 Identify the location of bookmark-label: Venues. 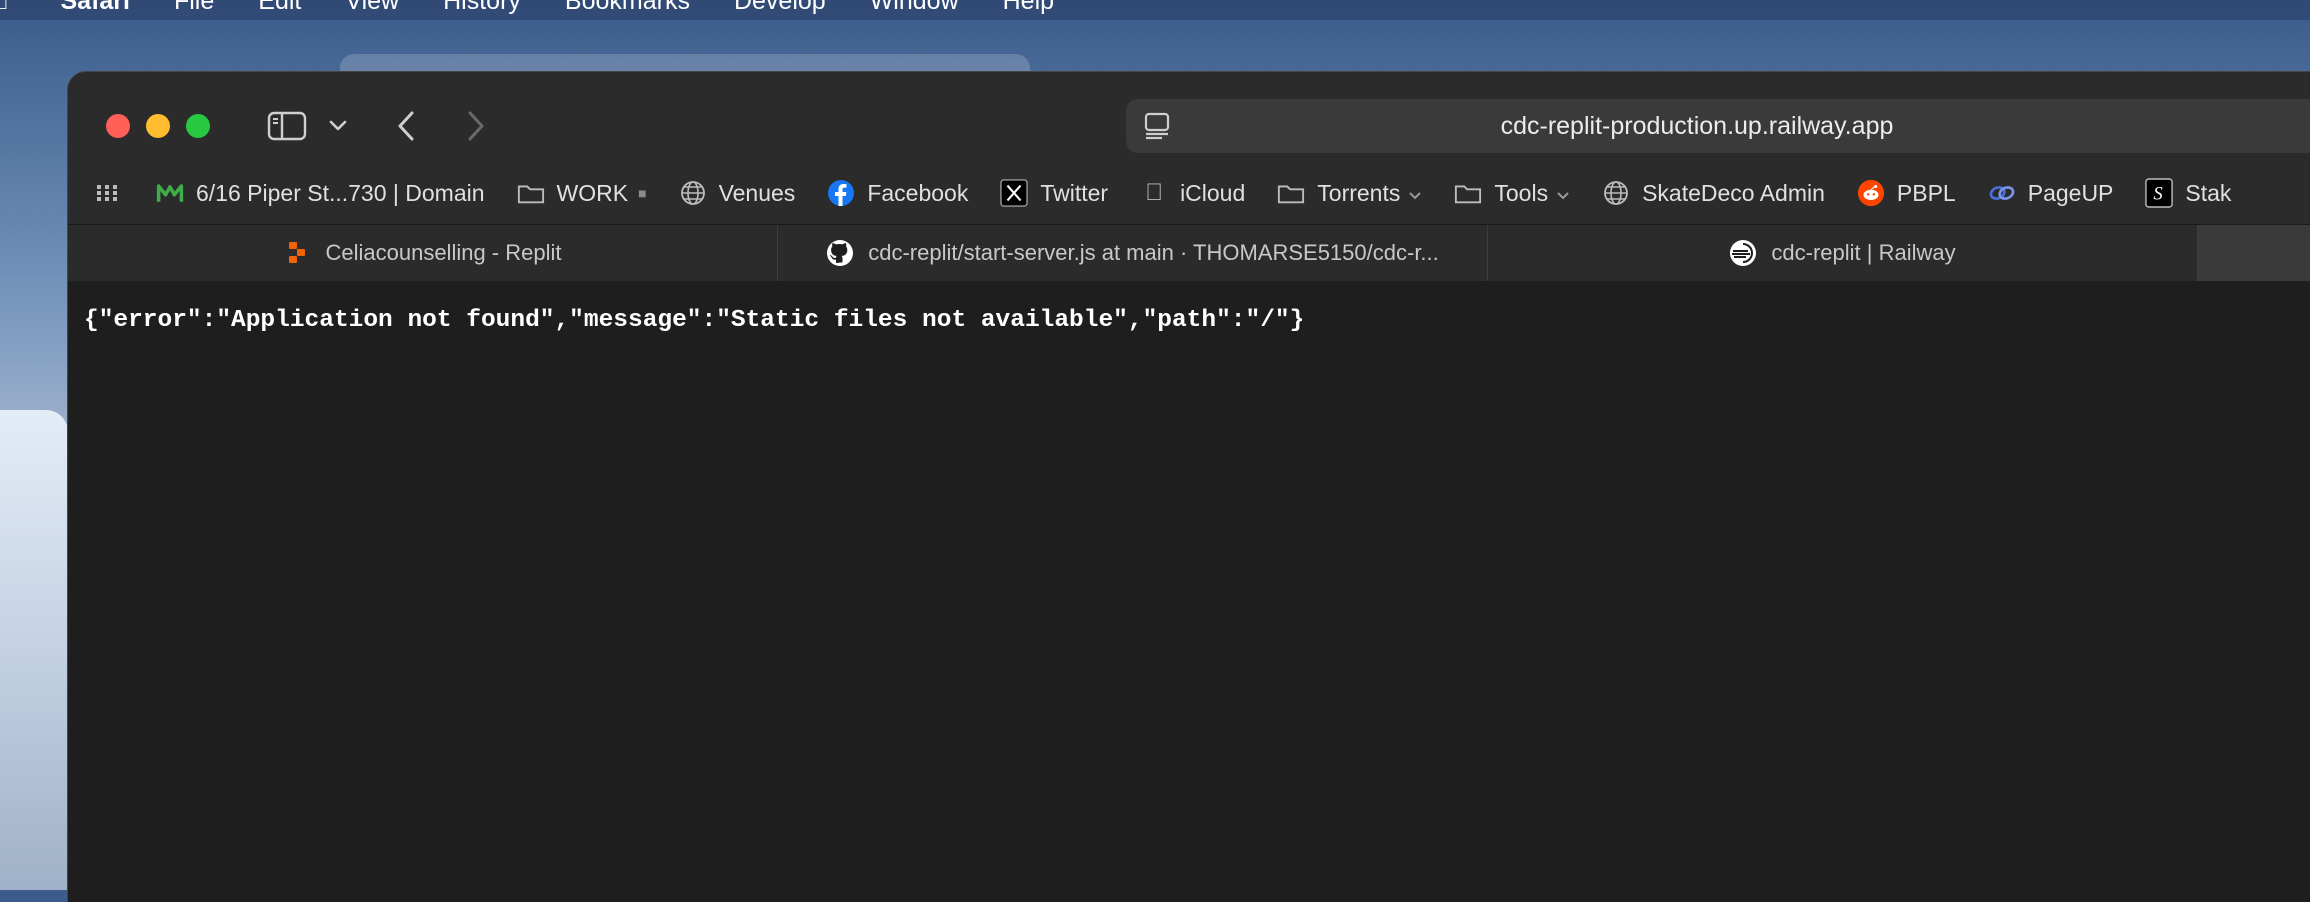
(757, 192).